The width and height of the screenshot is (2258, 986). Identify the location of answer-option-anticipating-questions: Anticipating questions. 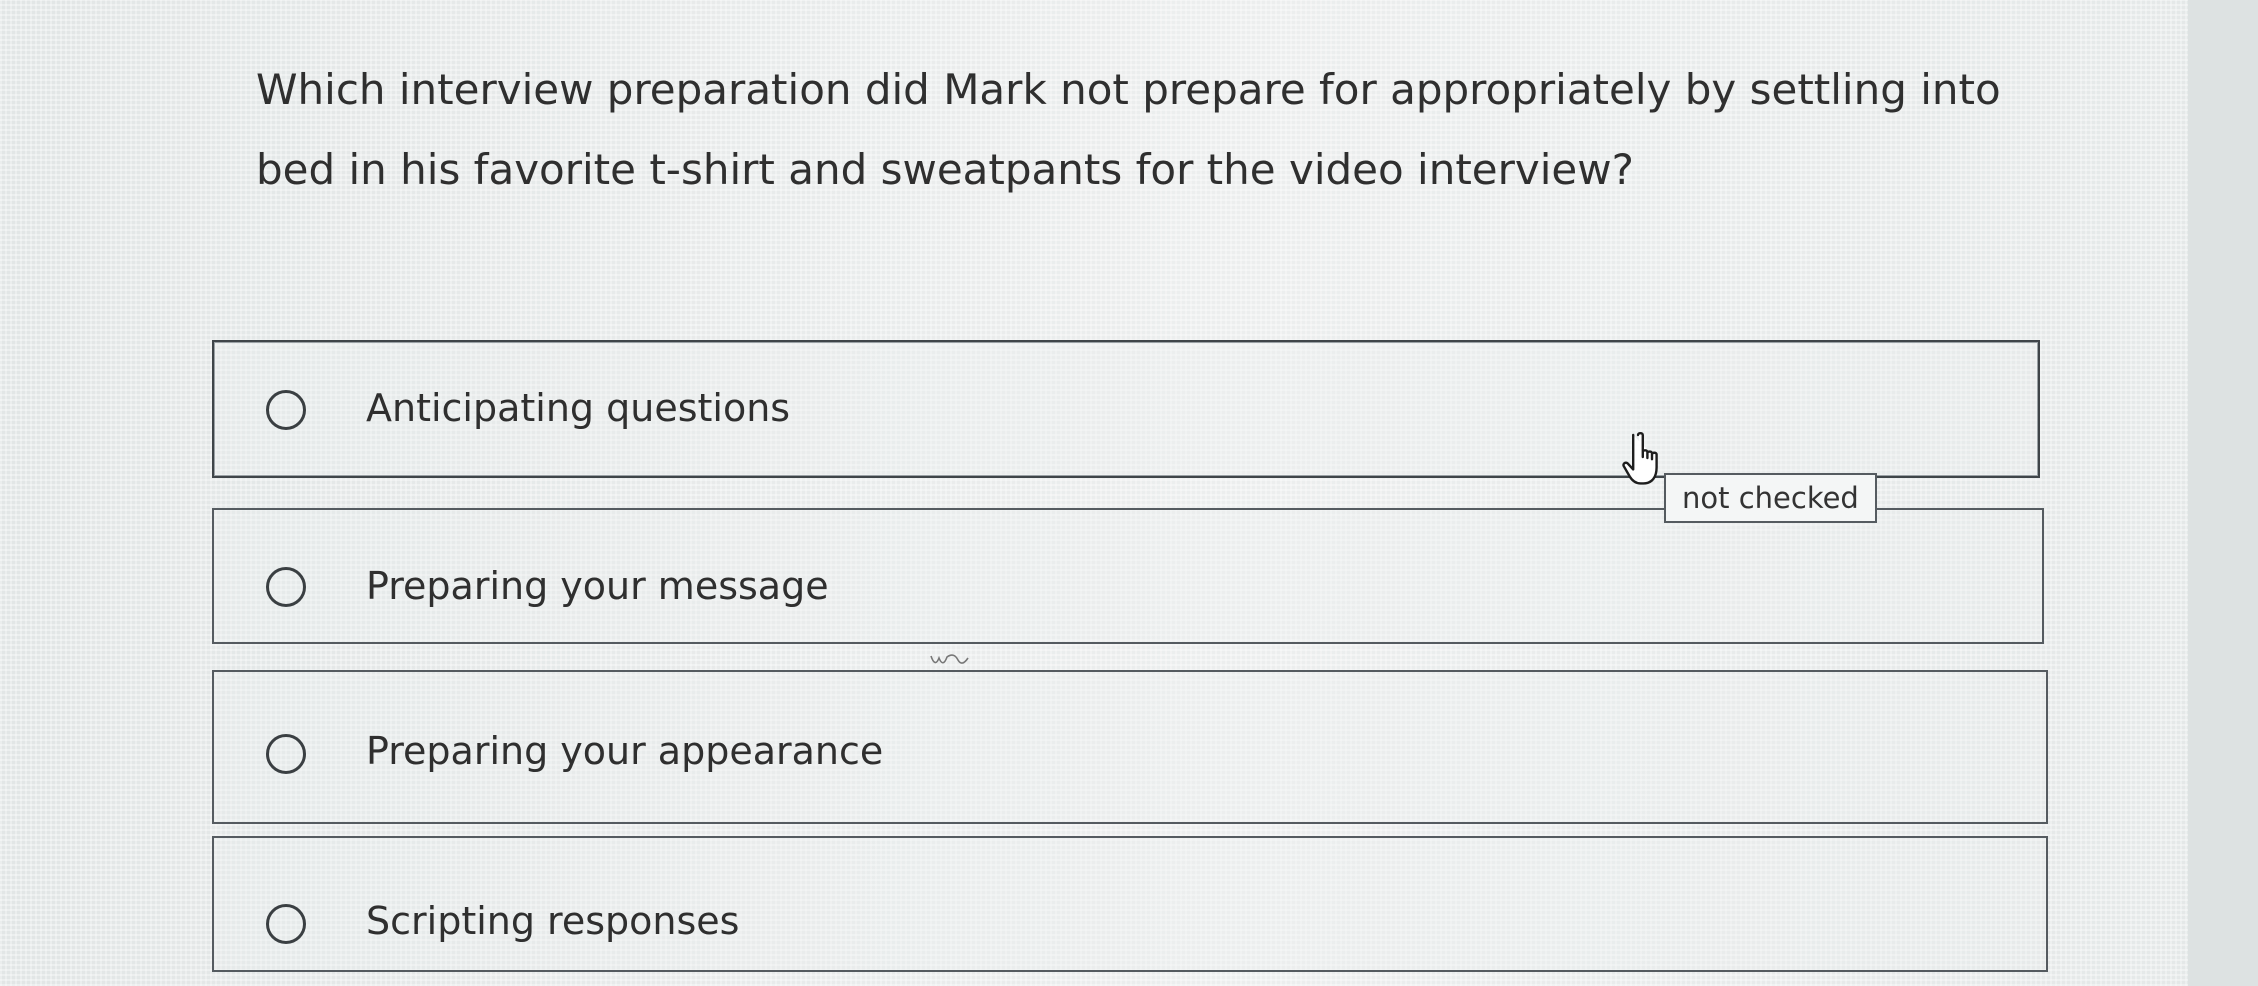
(1126, 409).